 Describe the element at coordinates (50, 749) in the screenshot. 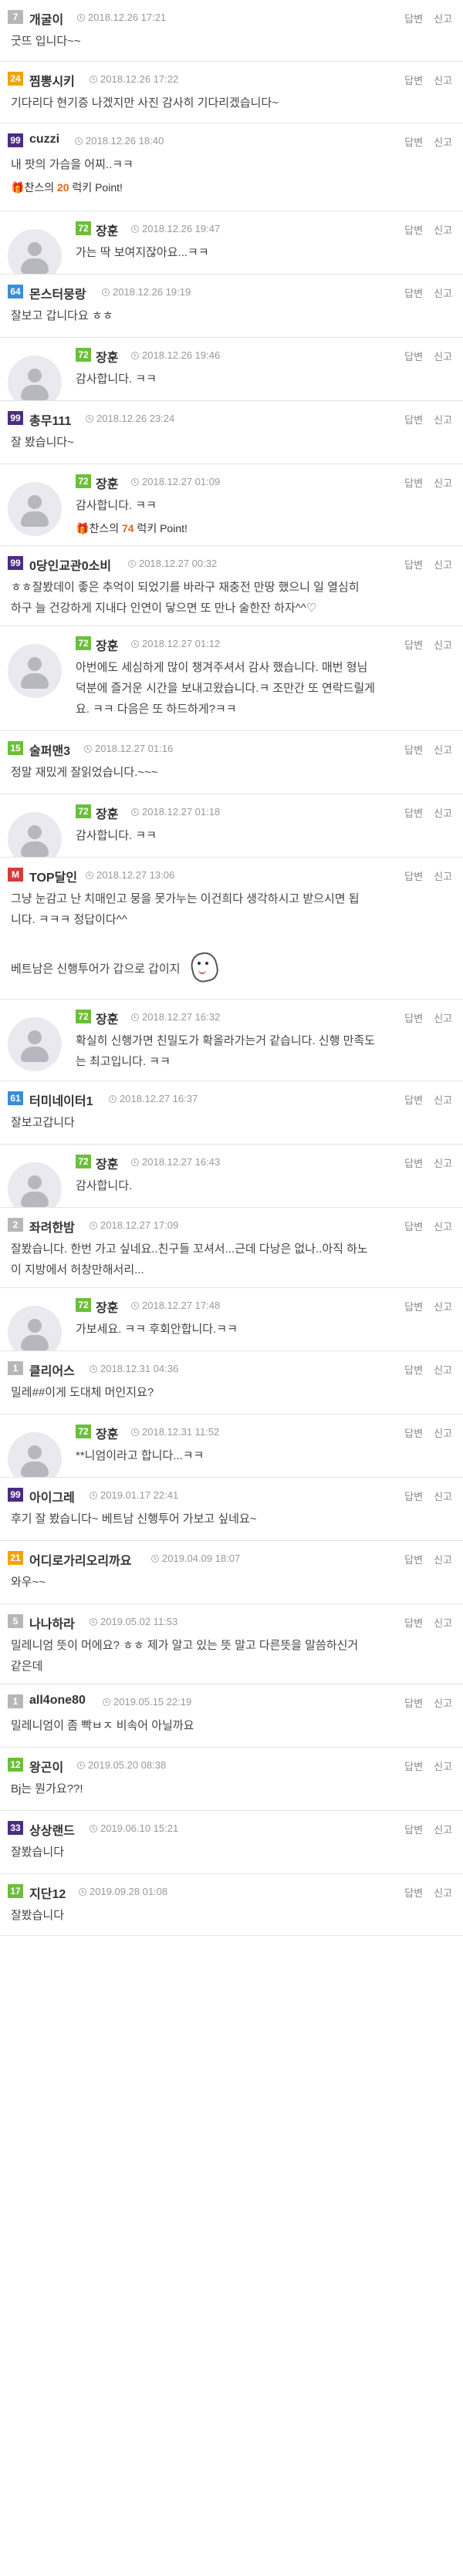

I see `author-name: 술퍼맨3` at that location.